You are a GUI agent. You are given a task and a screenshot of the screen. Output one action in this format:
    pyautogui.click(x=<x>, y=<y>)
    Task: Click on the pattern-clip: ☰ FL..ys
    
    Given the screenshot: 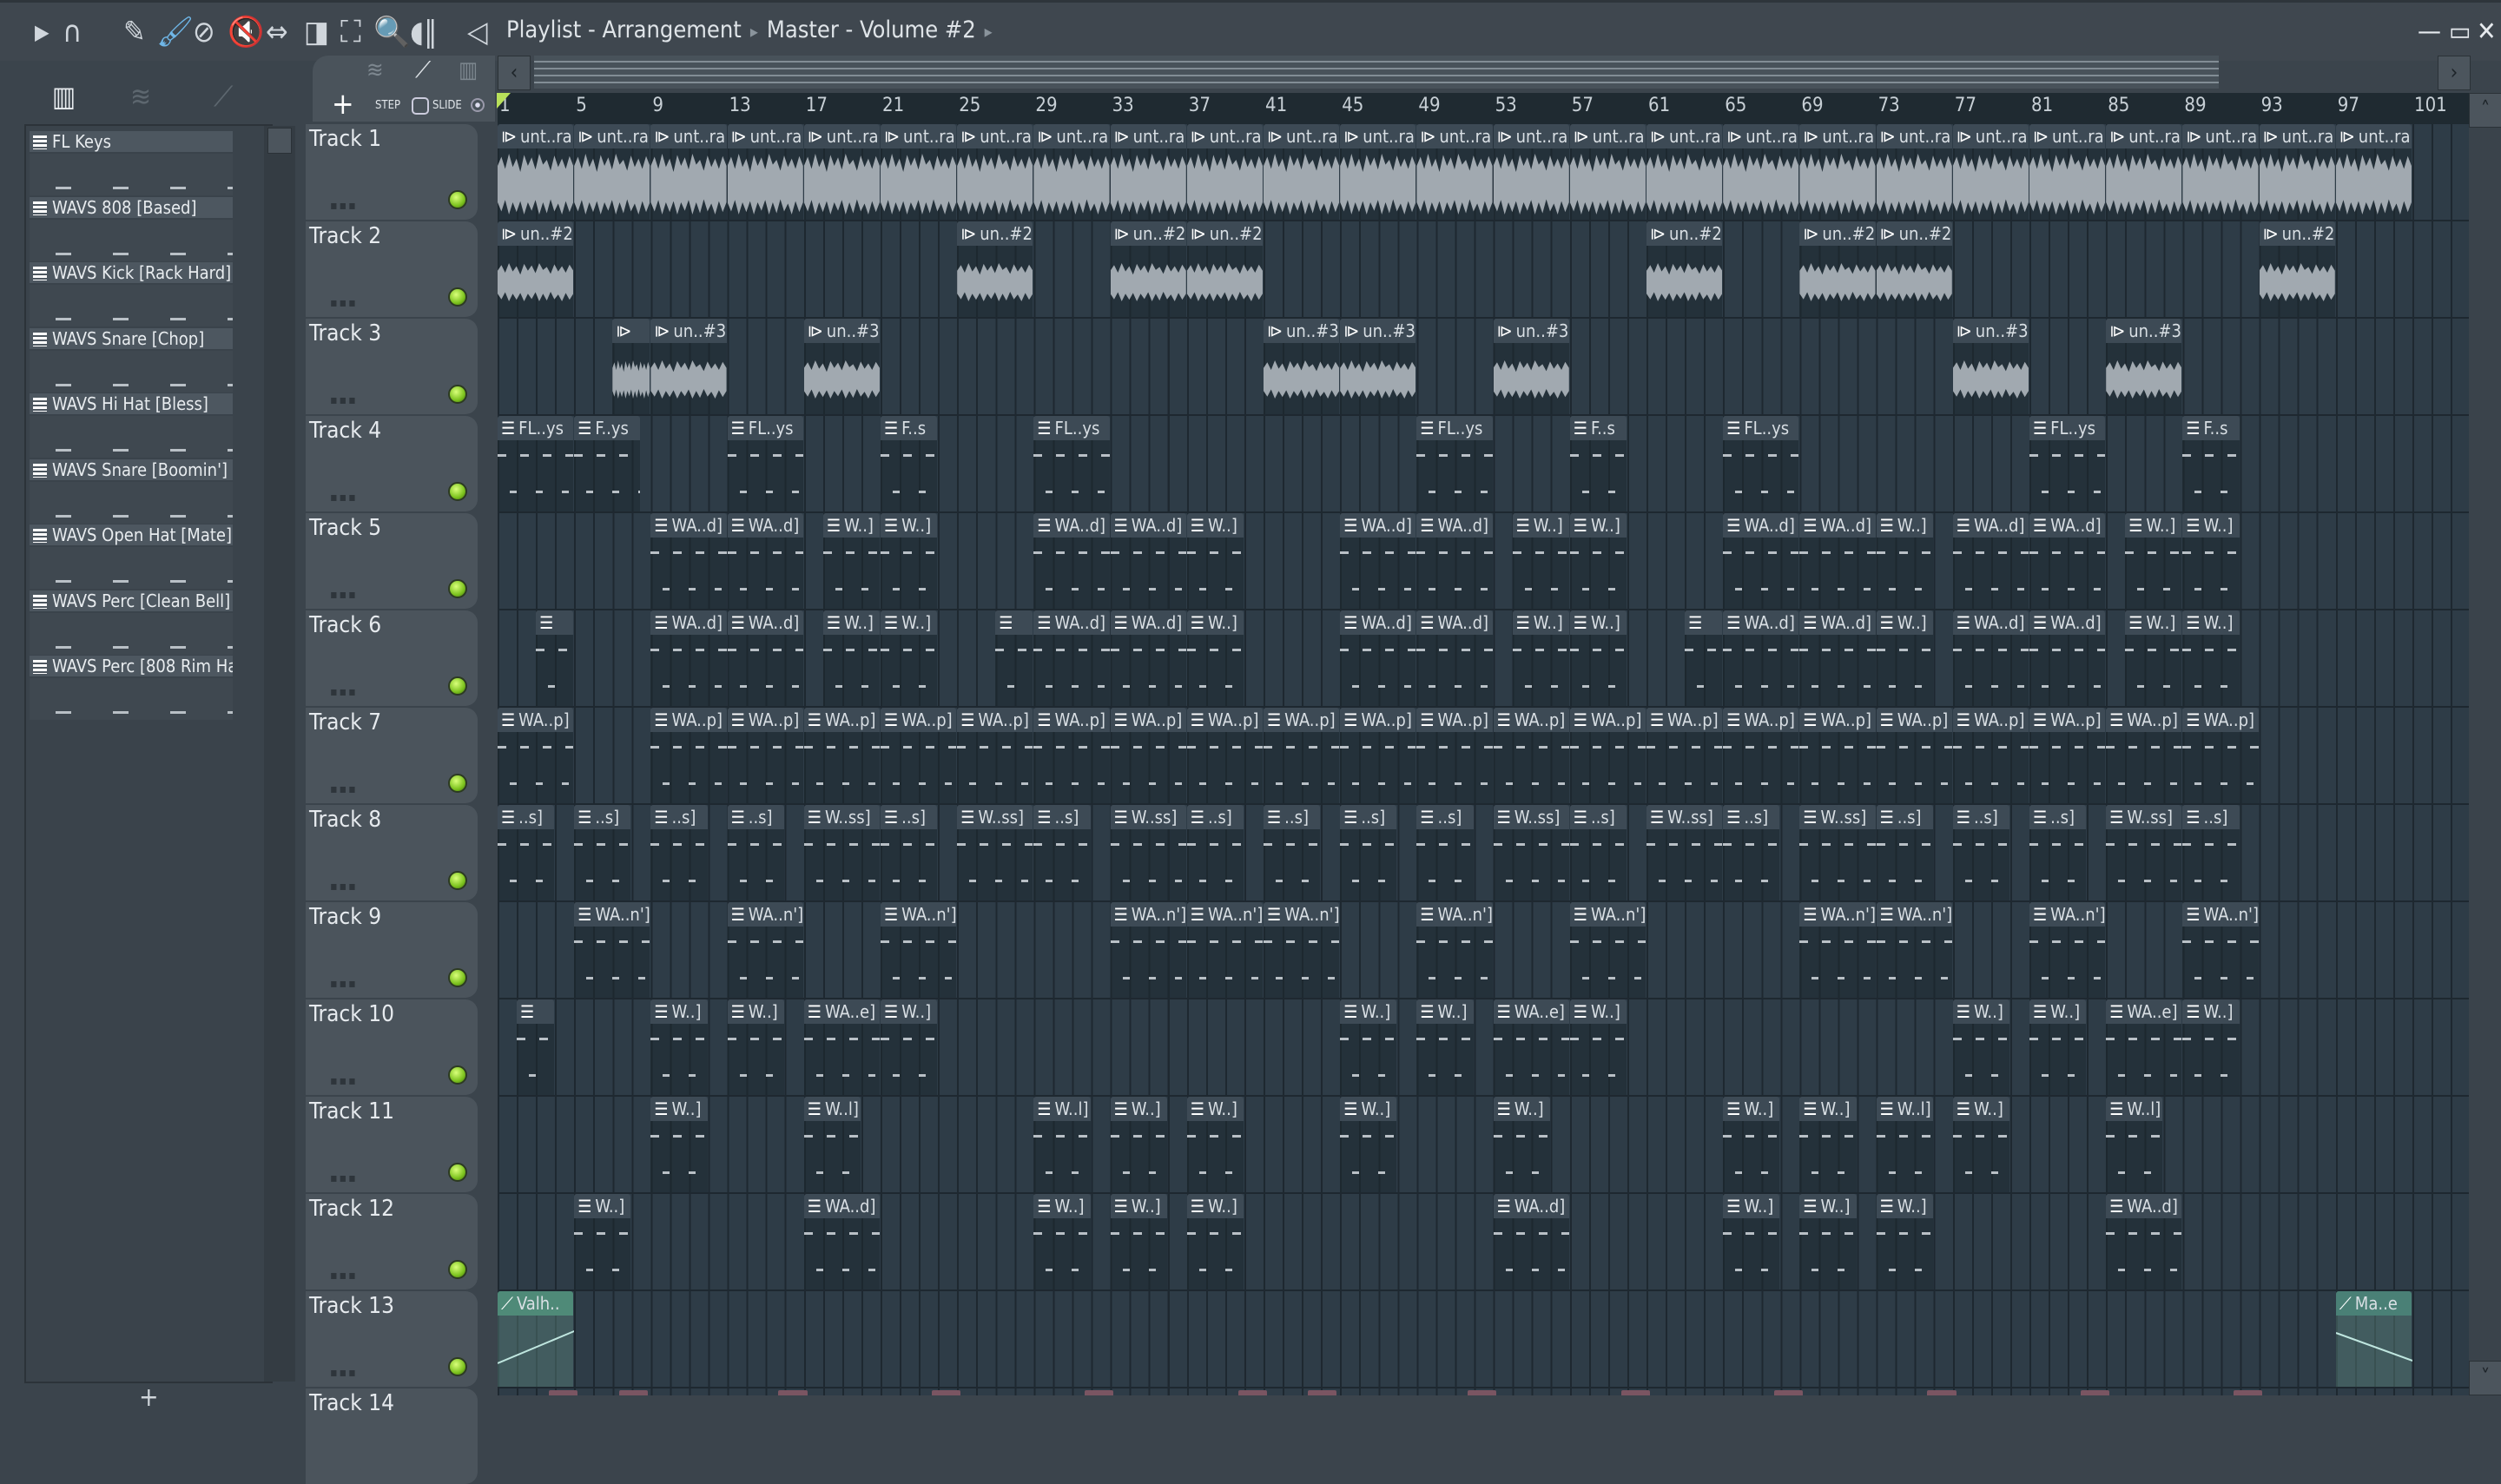 What is the action you would take?
    pyautogui.click(x=1071, y=463)
    